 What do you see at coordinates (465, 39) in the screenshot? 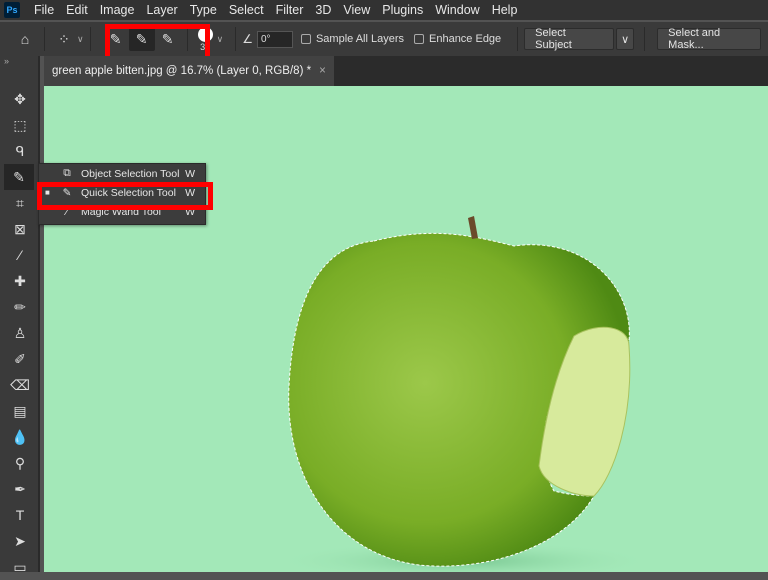
I see `label: Enhance Edge` at bounding box center [465, 39].